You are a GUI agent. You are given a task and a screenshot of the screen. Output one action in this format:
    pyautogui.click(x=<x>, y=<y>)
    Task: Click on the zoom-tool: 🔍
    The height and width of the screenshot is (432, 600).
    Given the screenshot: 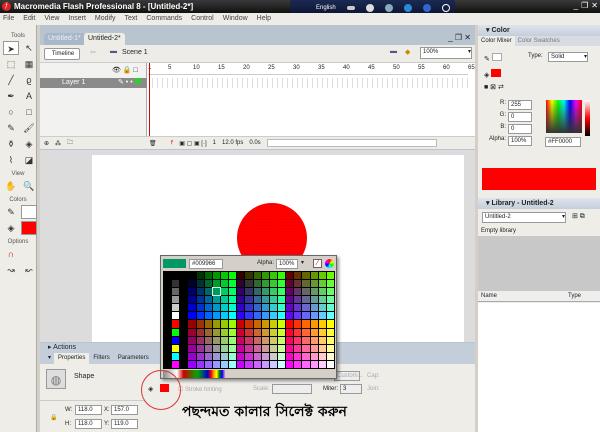 What is the action you would take?
    pyautogui.click(x=29, y=186)
    